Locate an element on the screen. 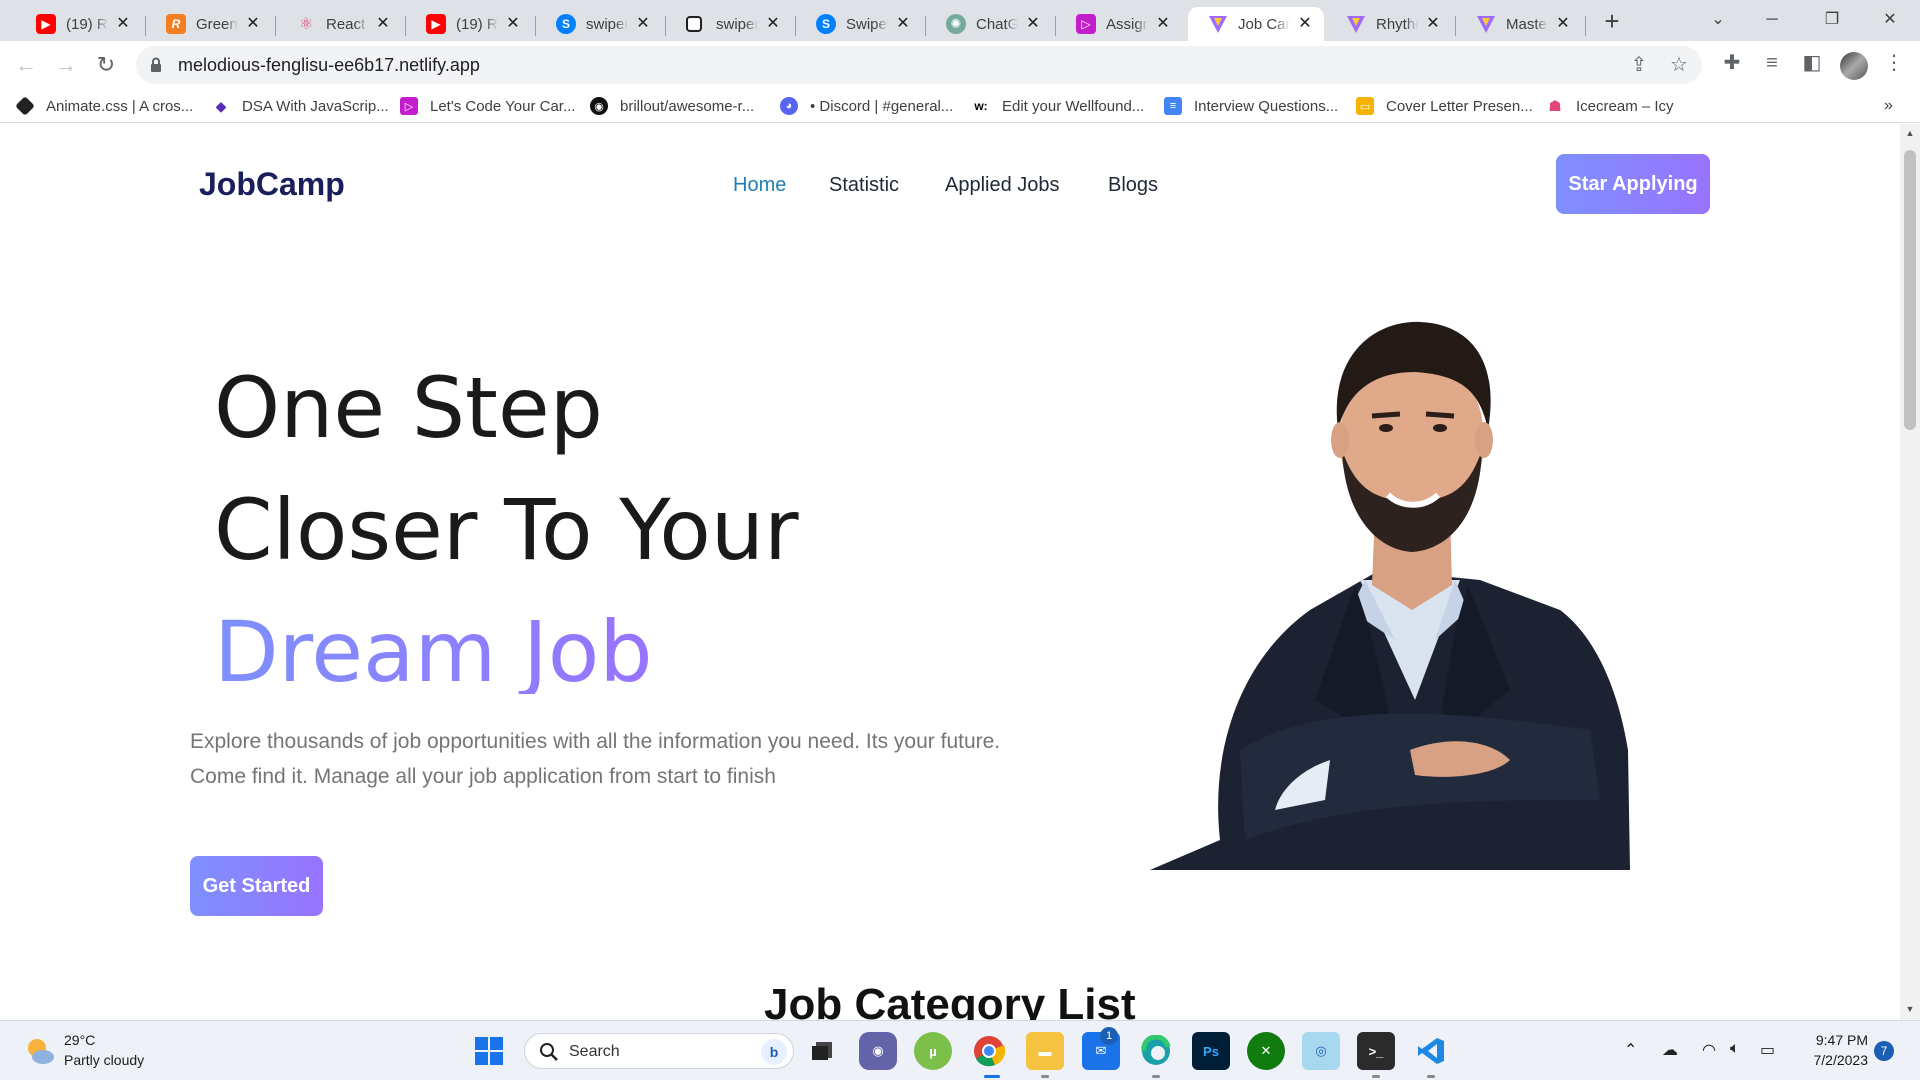 Image resolution: width=1920 pixels, height=1080 pixels. chrome-icon is located at coordinates (989, 1051).